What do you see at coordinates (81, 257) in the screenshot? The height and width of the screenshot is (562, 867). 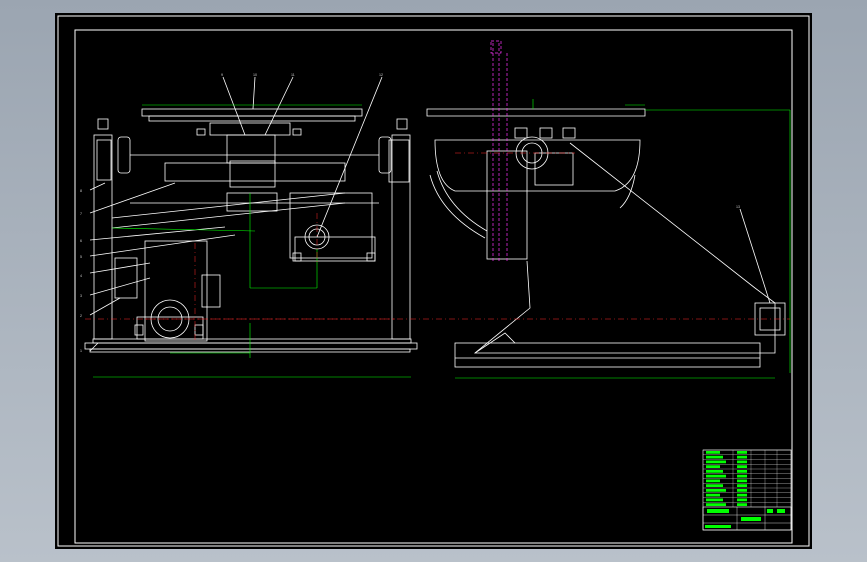 I see `callout-5: 5` at bounding box center [81, 257].